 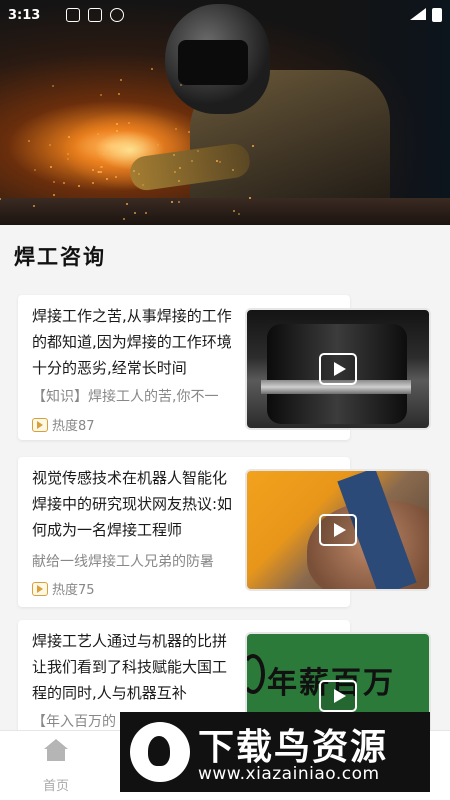 What do you see at coordinates (60, 256) in the screenshot?
I see `section-title: 焊工咨询` at bounding box center [60, 256].